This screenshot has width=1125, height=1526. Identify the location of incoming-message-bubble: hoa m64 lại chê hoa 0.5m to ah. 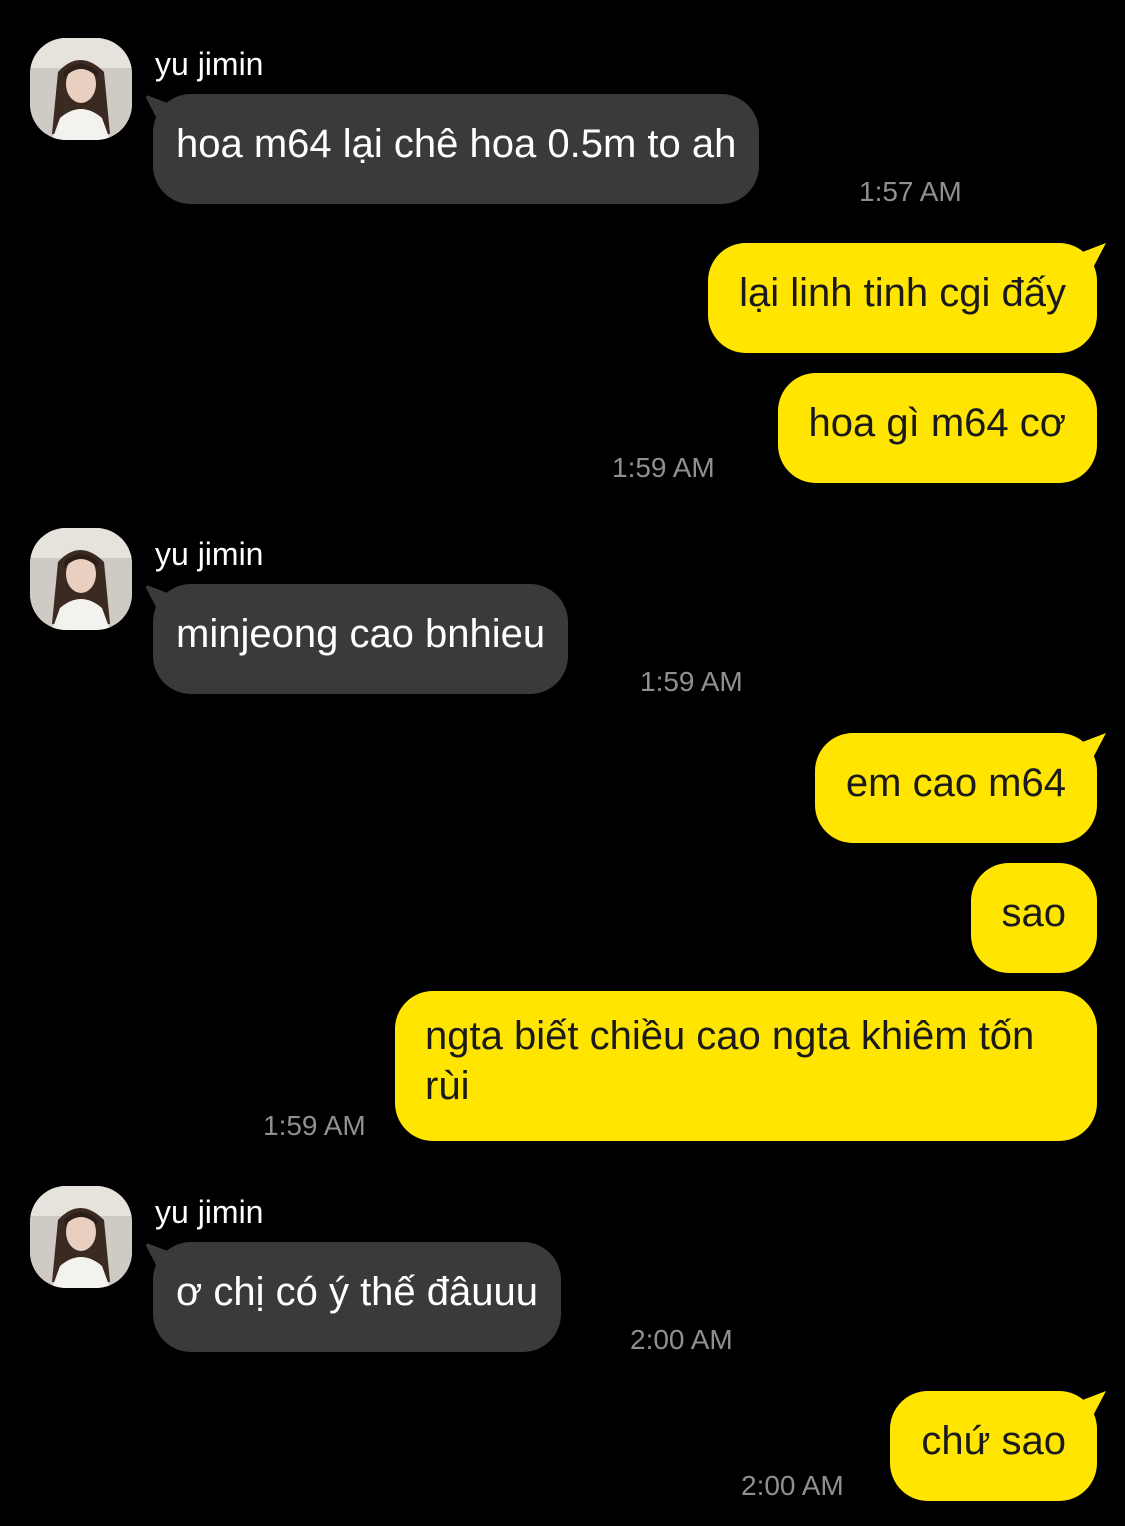
(456, 149).